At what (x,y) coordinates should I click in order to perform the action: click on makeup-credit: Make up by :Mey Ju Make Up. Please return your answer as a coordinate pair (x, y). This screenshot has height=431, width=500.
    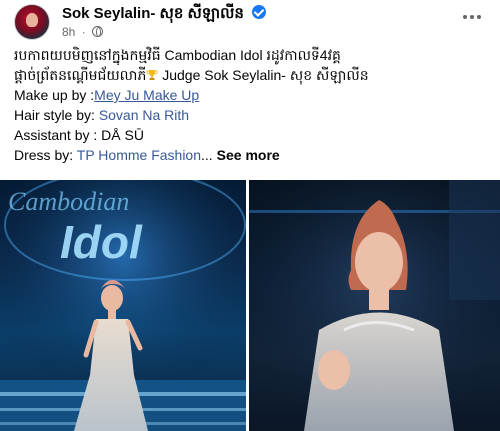
    Looking at the image, I should click on (254, 95).